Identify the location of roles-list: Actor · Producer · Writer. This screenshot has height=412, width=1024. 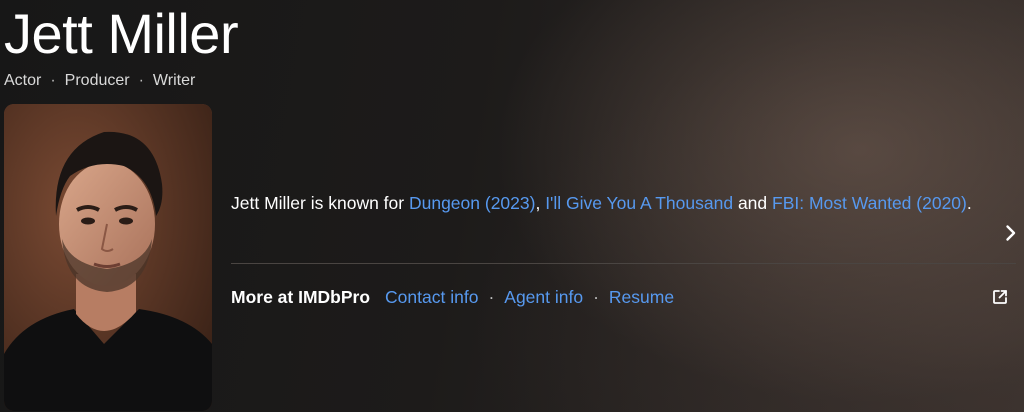
(99, 81).